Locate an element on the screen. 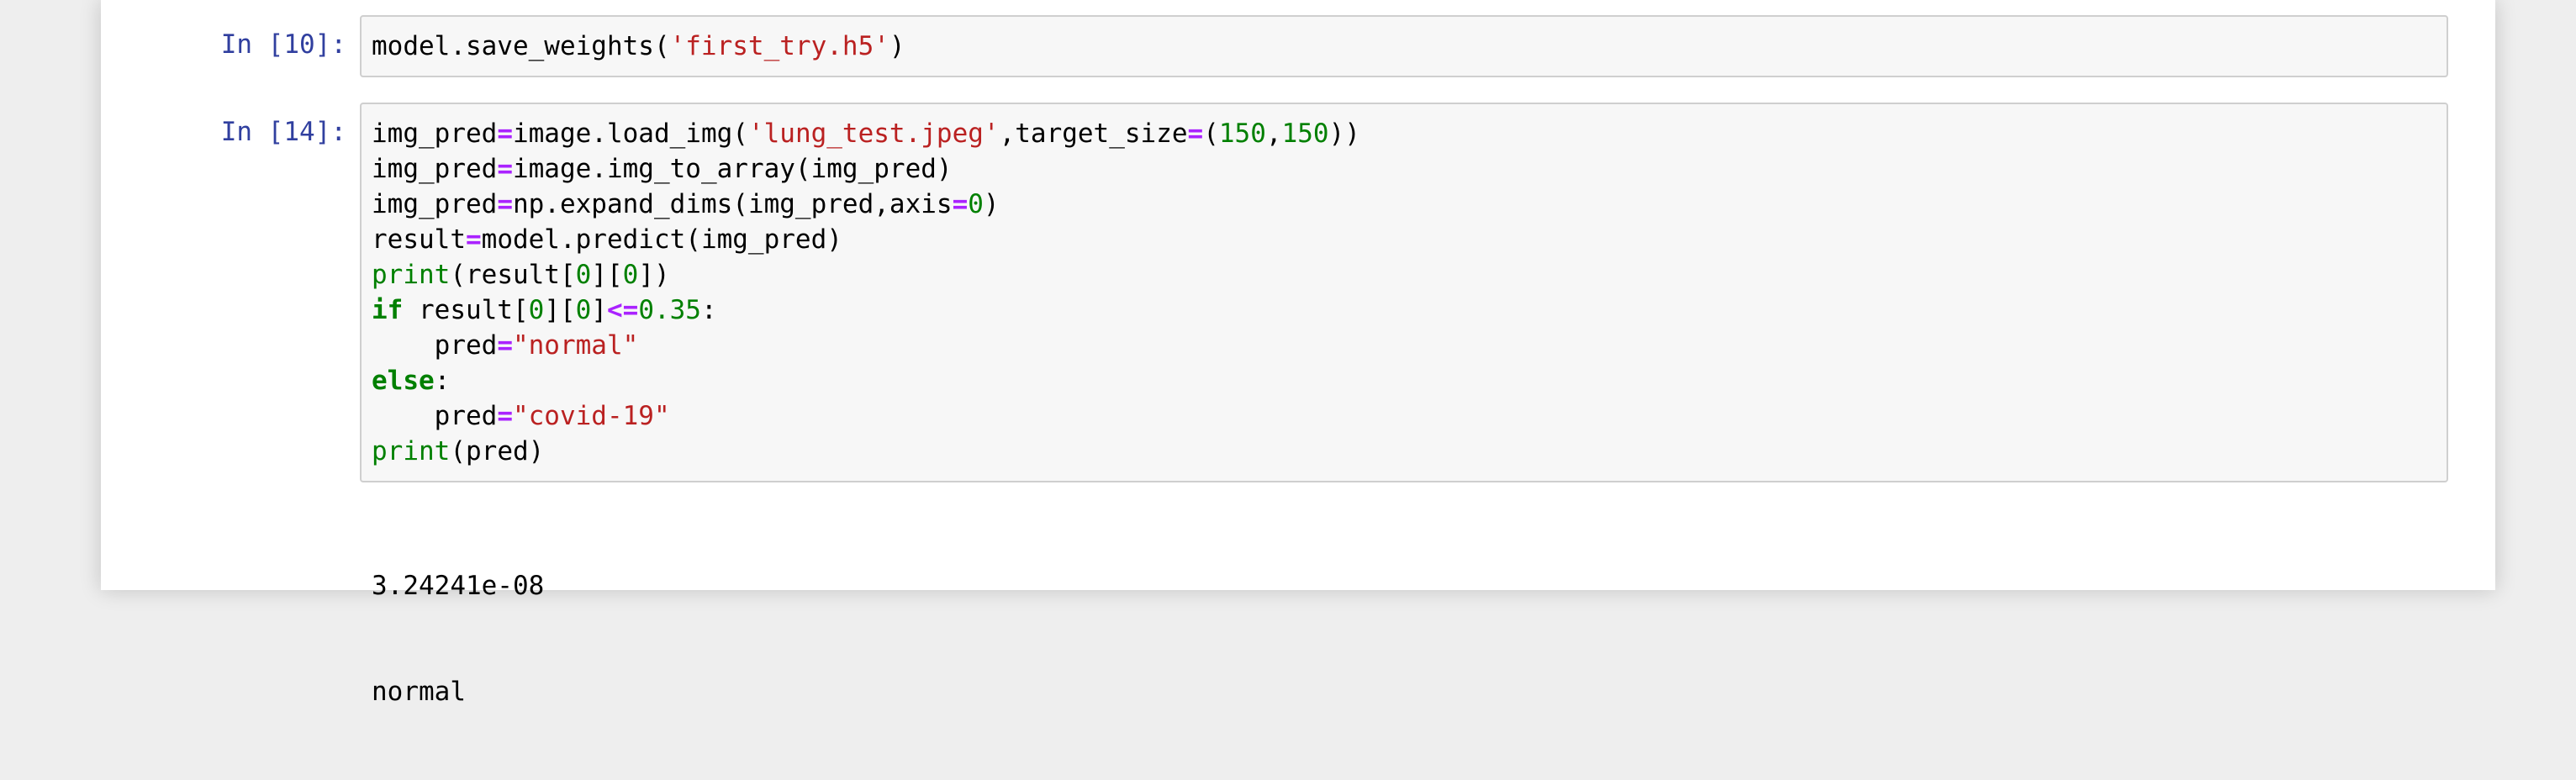  operator: <= is located at coordinates (622, 310).